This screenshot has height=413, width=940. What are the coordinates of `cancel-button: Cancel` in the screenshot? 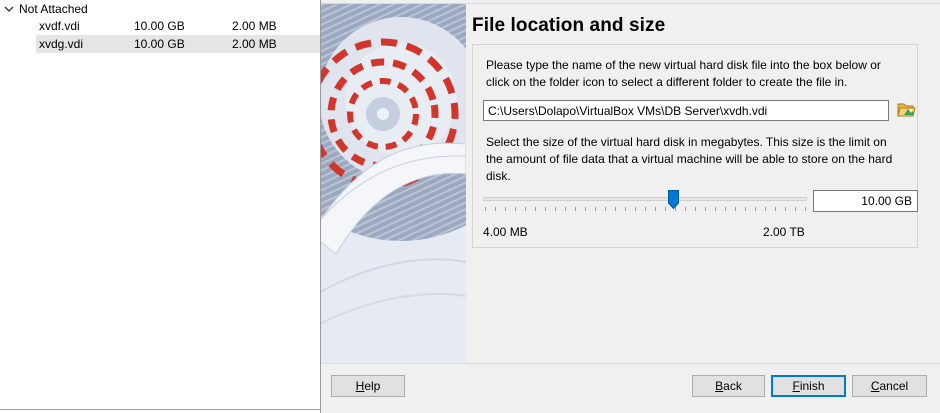 It's located at (889, 386).